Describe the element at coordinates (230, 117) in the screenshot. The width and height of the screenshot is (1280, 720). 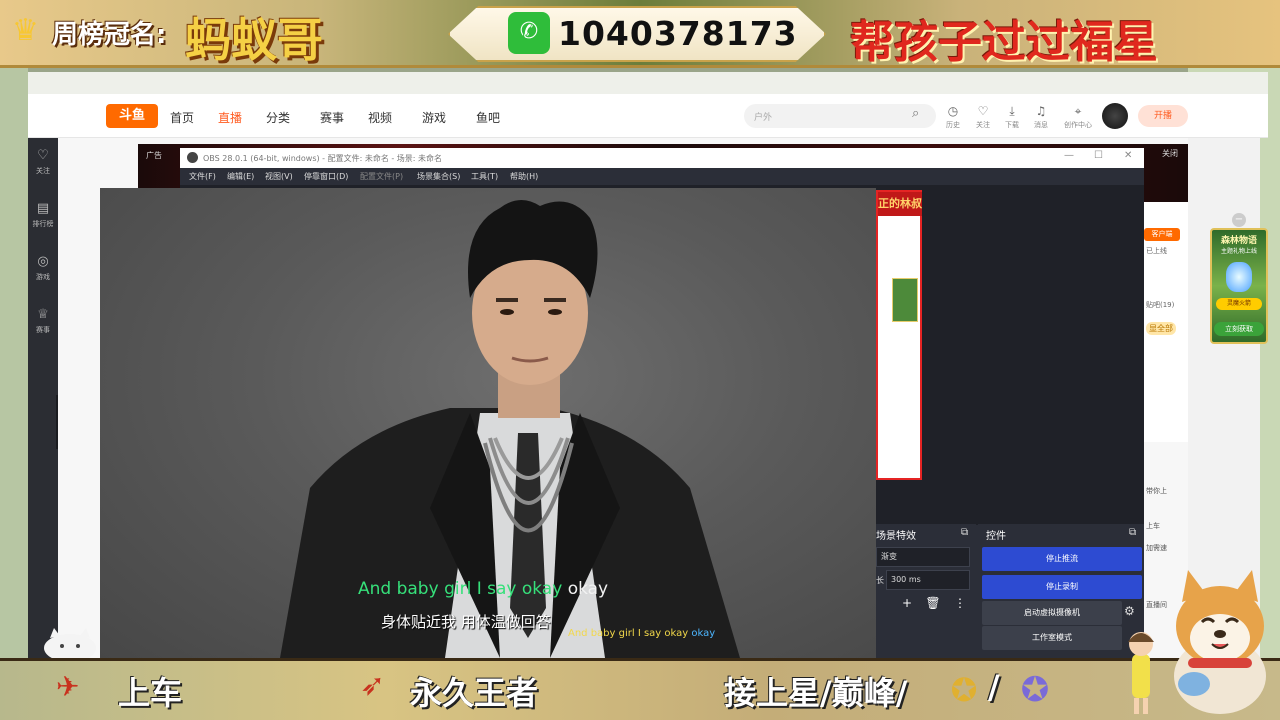
I see `nav-live: 直播` at that location.